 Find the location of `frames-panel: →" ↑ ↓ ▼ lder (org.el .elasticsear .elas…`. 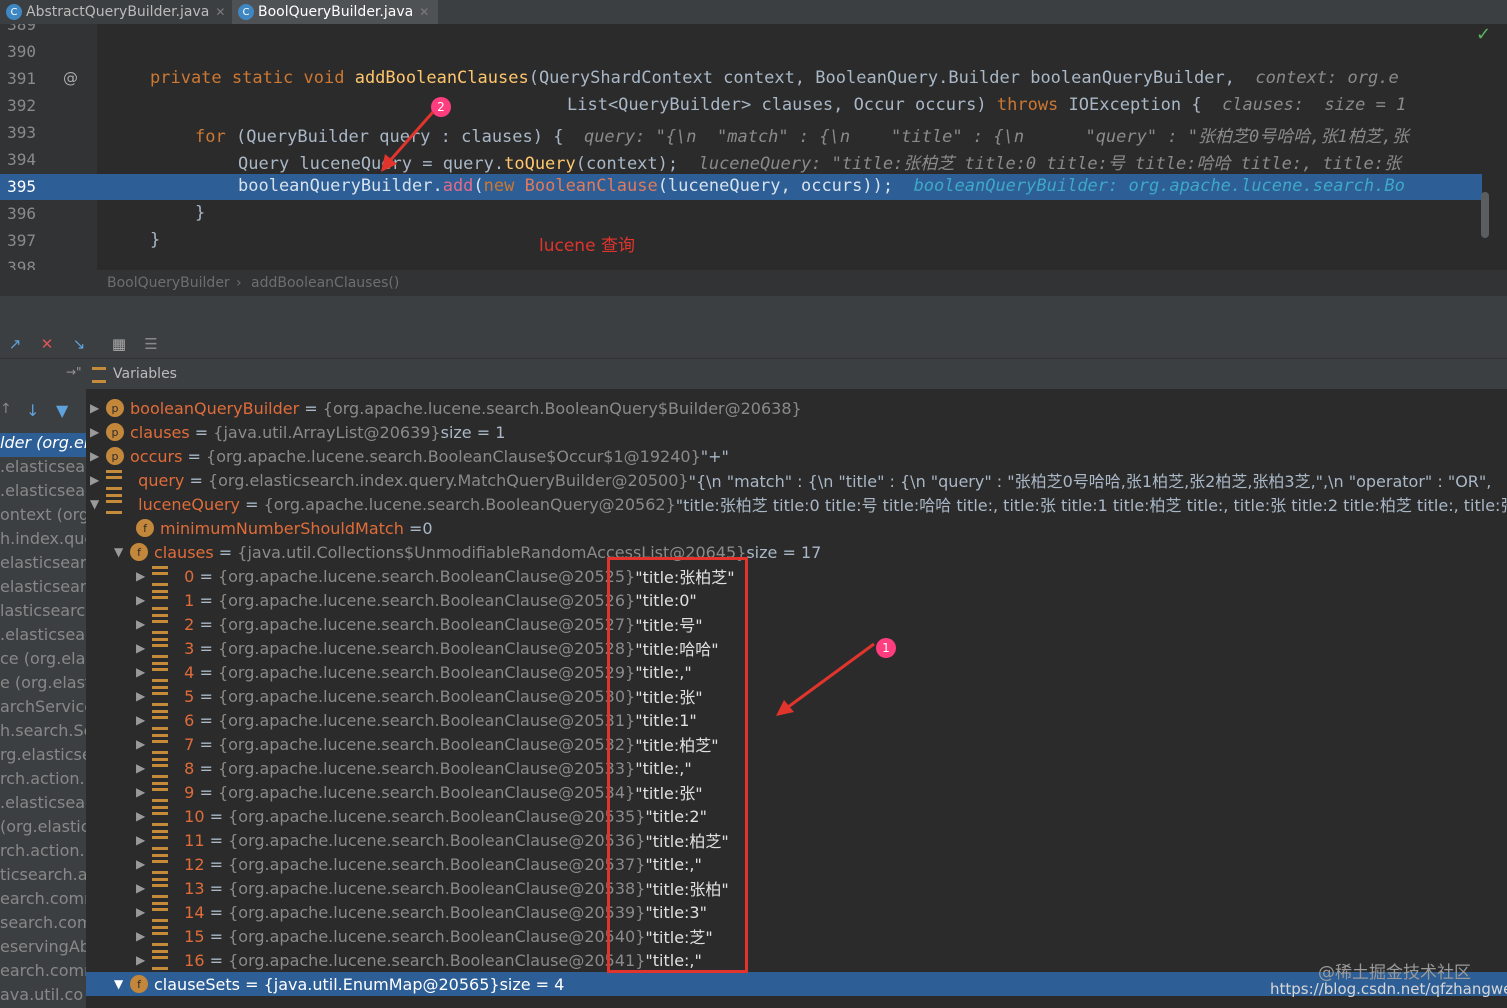

frames-panel: →" ↑ ↓ ▼ lder (org.el .elasticsear .elas… is located at coordinates (43, 683).